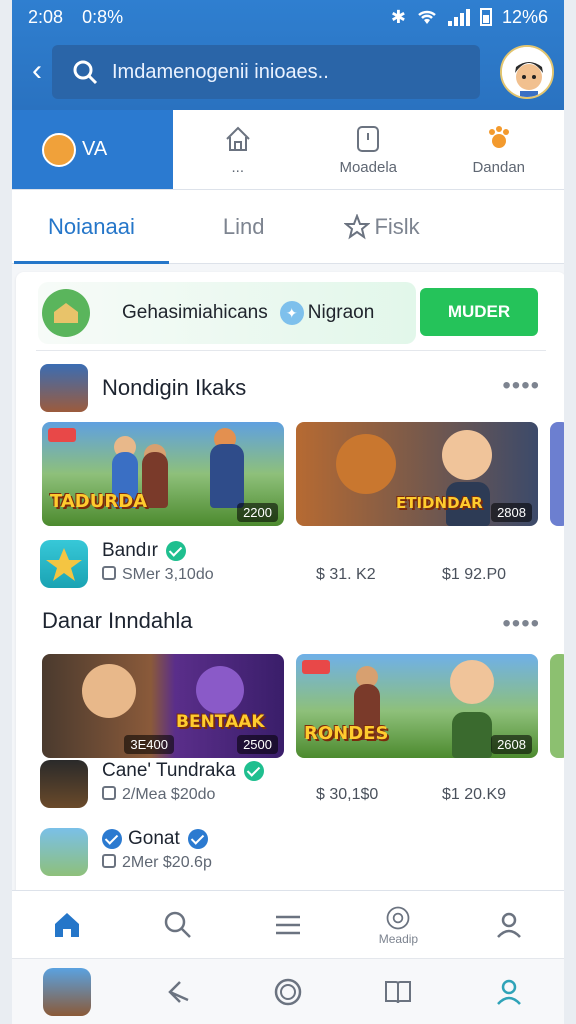  I want to click on app-meta: 2Mer $20.6p, so click(167, 862).